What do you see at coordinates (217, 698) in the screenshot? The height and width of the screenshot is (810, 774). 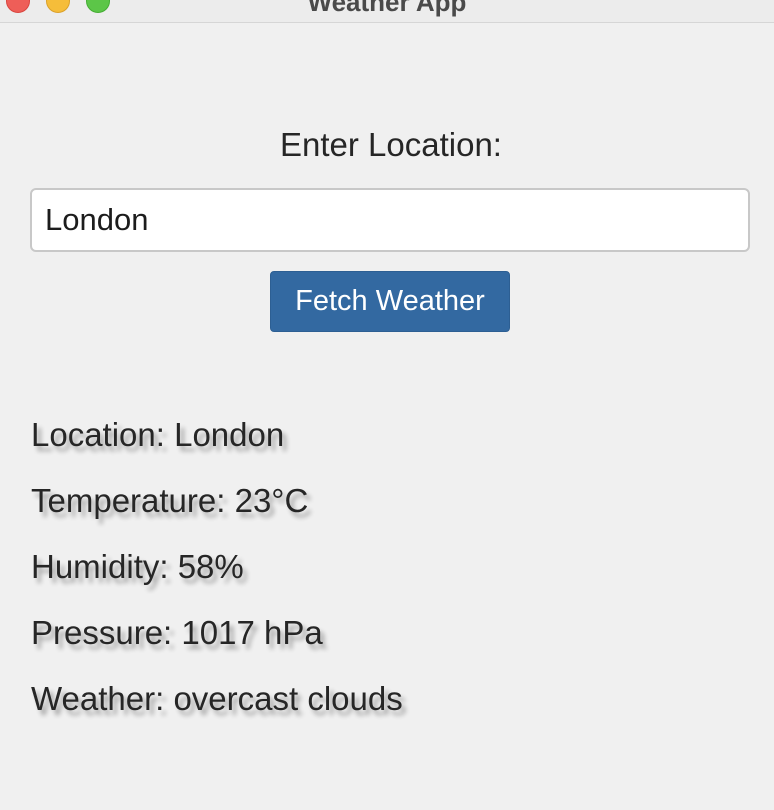 I see `weather-result: Weather: overcast clouds` at bounding box center [217, 698].